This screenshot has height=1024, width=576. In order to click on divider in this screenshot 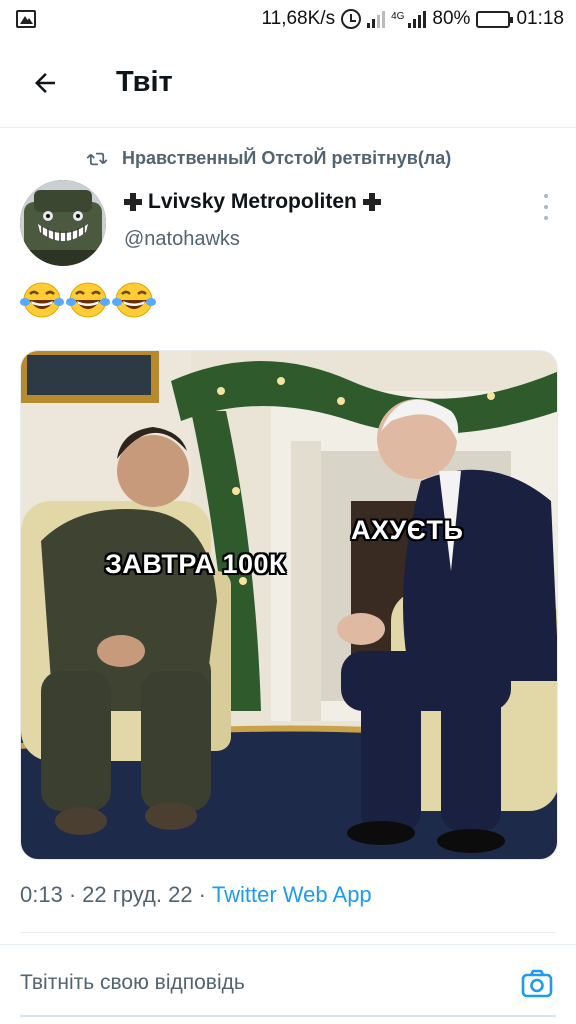, I will do `click(288, 932)`.